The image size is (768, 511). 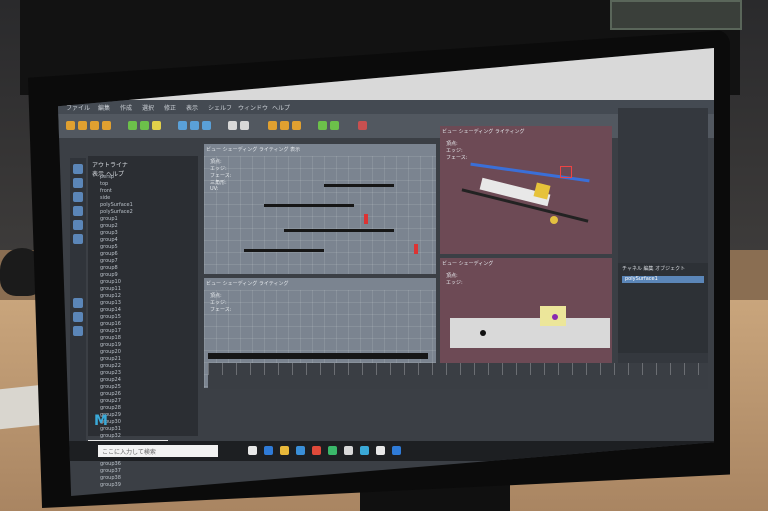 What do you see at coordinates (78, 225) in the screenshot?
I see `rotate-tool-icon` at bounding box center [78, 225].